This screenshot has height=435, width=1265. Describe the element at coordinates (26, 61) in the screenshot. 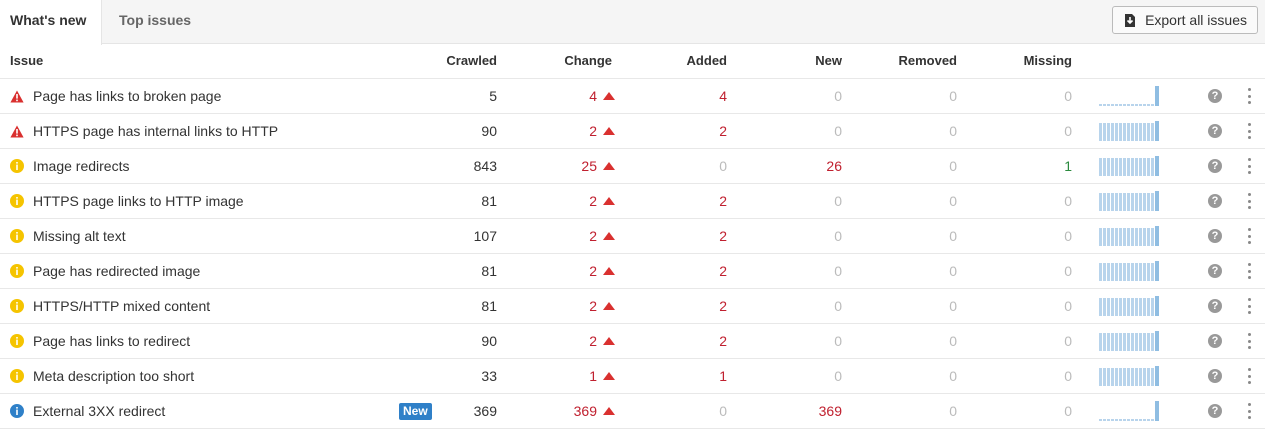

I see `col-issue: Issue` at that location.